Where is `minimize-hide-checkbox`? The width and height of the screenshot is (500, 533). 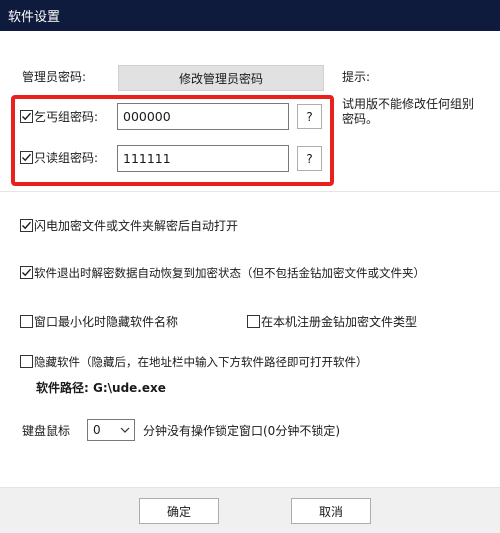
minimize-hide-checkbox is located at coordinates (26, 321).